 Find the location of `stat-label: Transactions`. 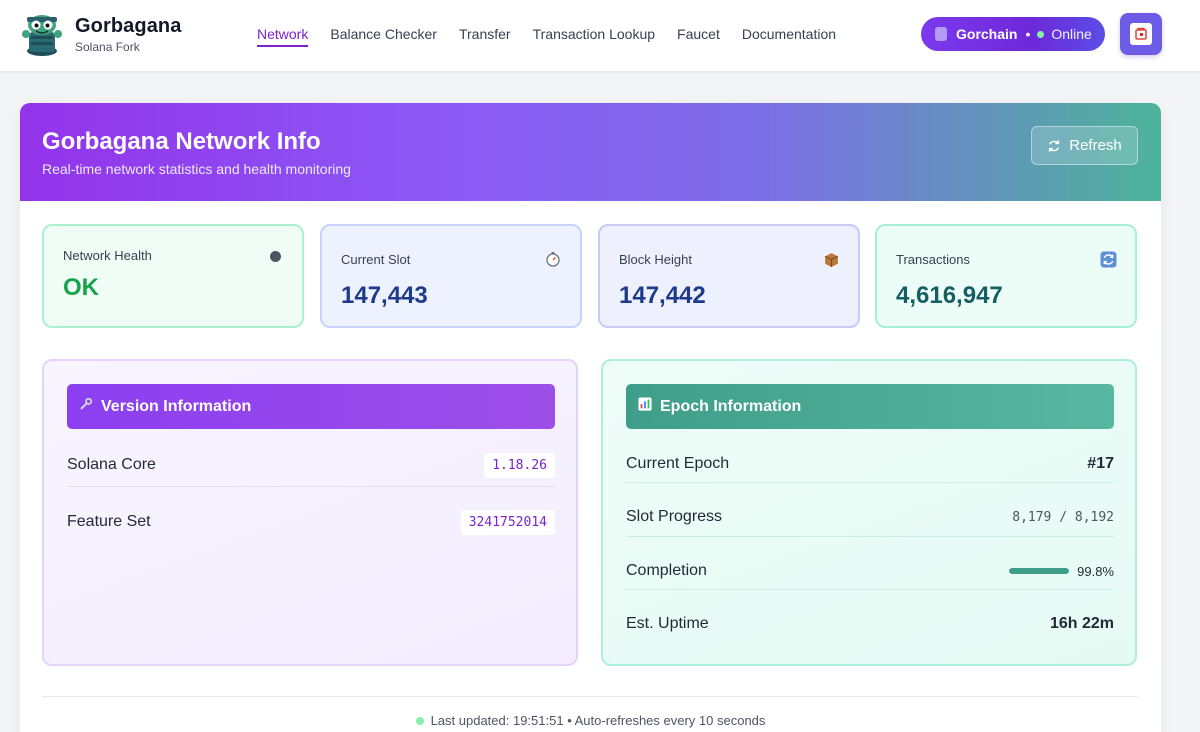

stat-label: Transactions is located at coordinates (933, 259).